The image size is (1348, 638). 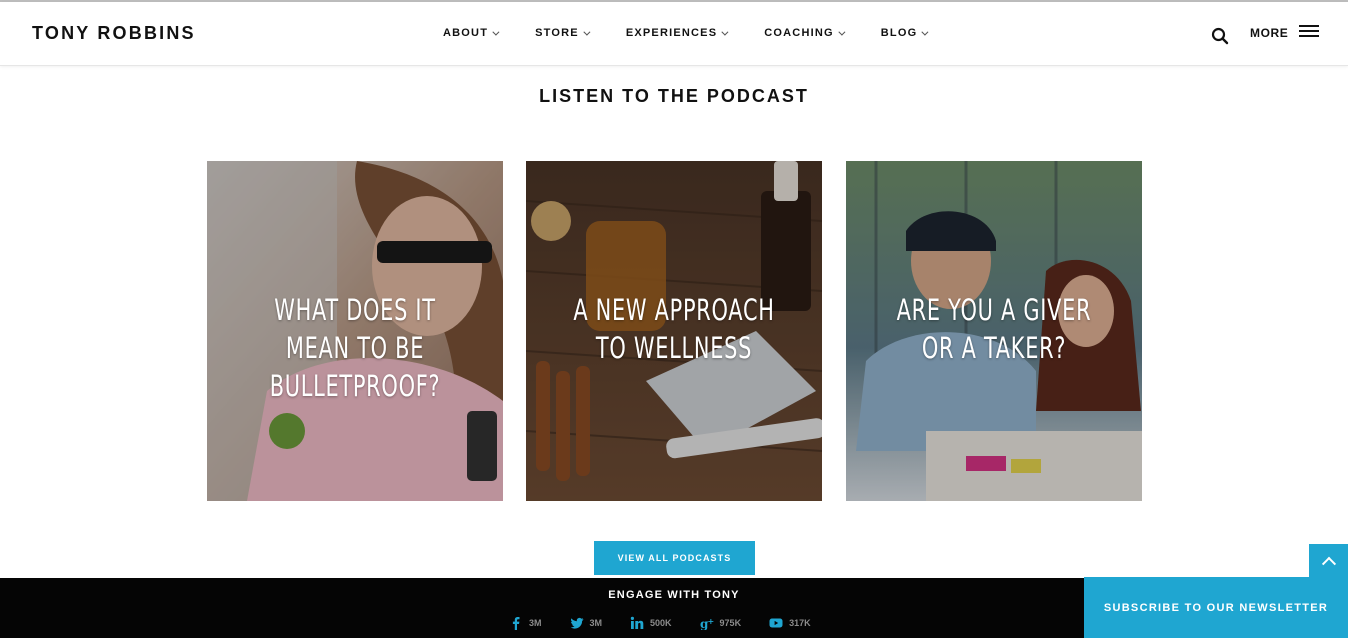 I want to click on social-link-twitter: 3M, so click(x=586, y=623).